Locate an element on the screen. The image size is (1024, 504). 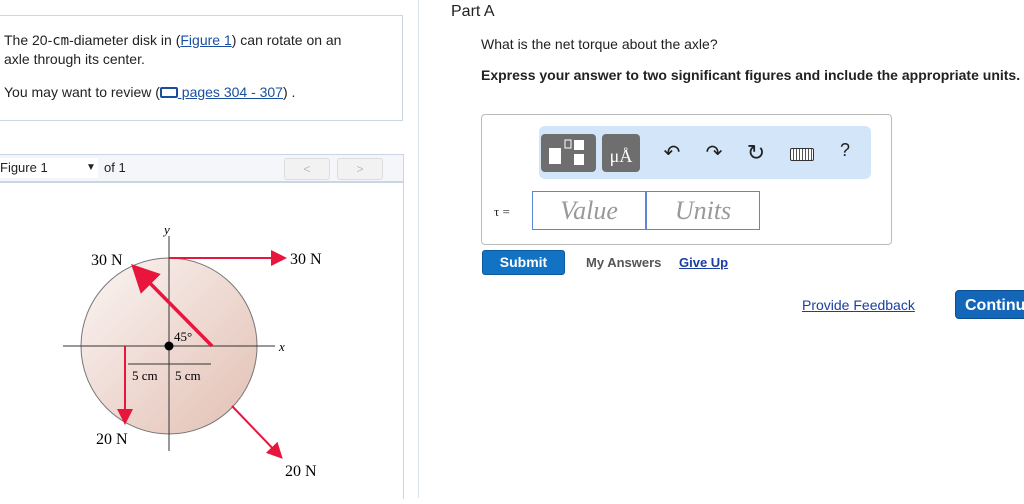
axle is located at coordinates (169, 346).